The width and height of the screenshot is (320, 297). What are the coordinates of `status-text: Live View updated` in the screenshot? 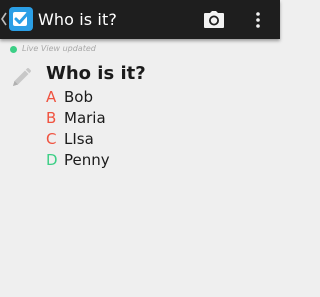 It's located at (59, 48).